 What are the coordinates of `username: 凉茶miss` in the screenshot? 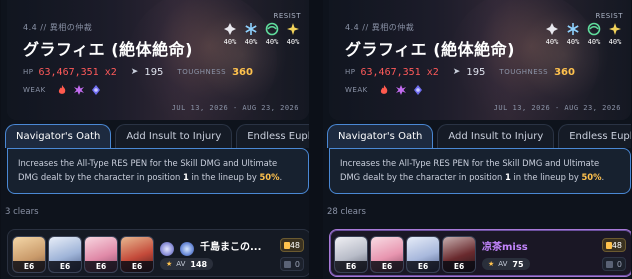 It's located at (532, 245).